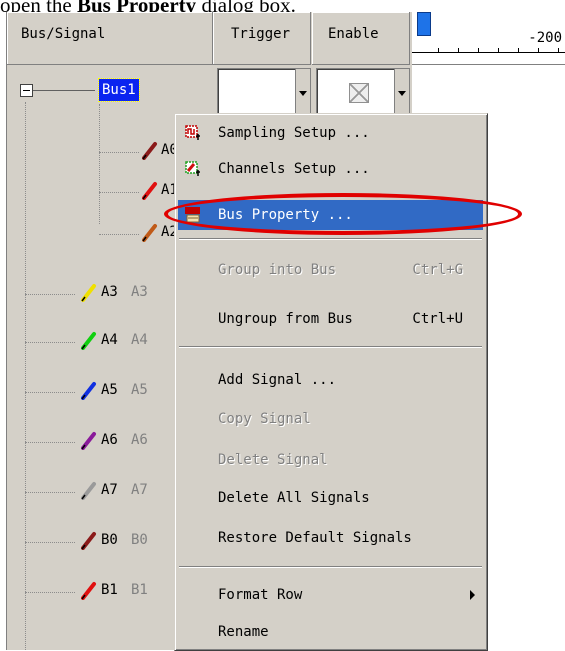 This screenshot has height=651, width=565. What do you see at coordinates (139, 590) in the screenshot?
I see `signal-alias: B1` at bounding box center [139, 590].